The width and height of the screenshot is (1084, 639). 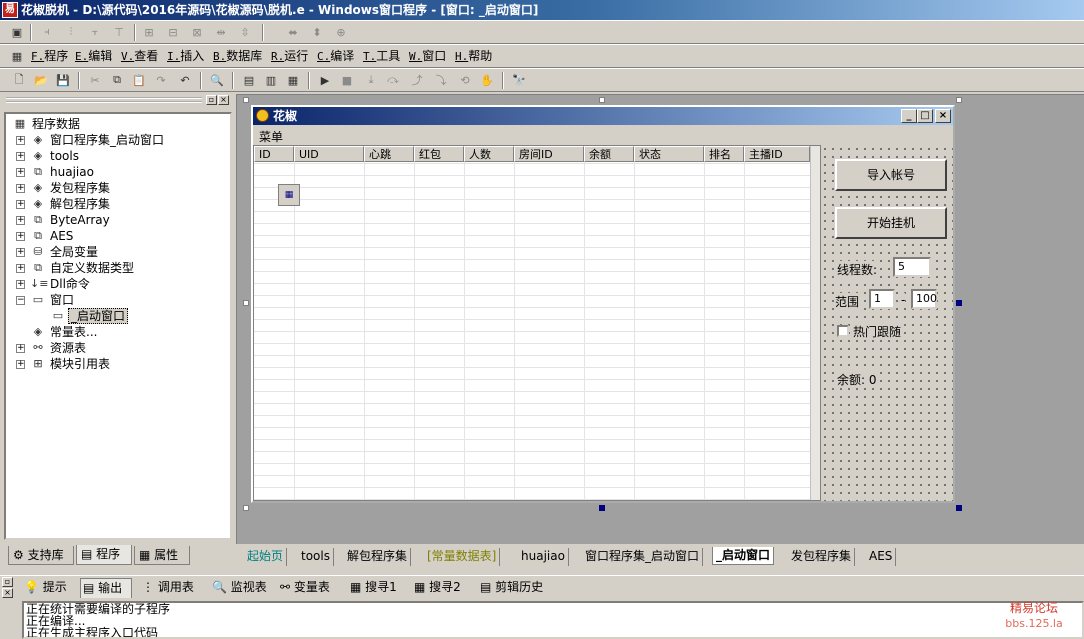 What do you see at coordinates (335, 56) in the screenshot?
I see `menu-compile: C.编译` at bounding box center [335, 56].